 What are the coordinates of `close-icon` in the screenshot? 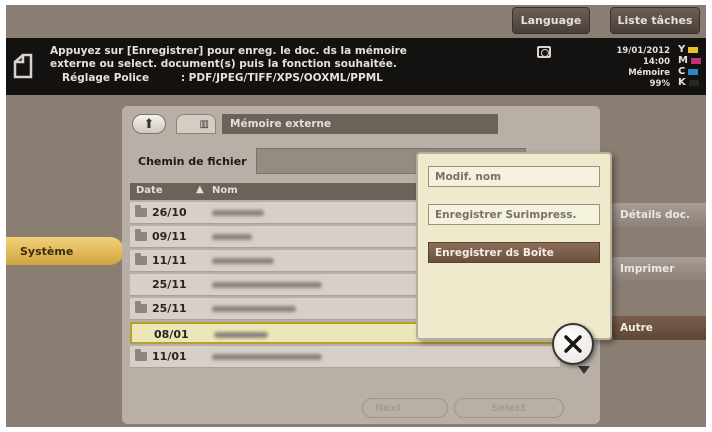 It's located at (573, 344).